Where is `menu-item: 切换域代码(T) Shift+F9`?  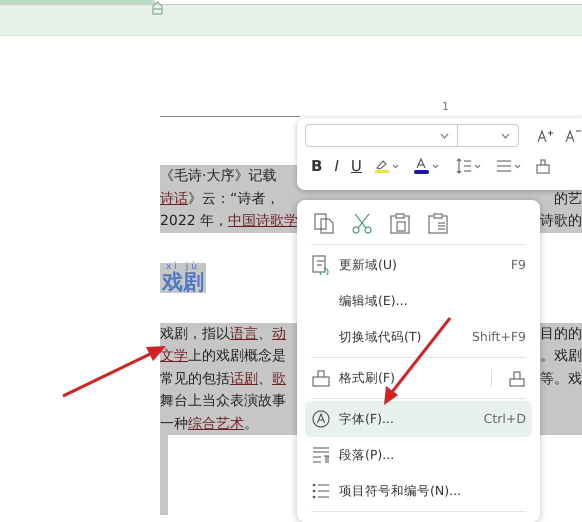
menu-item: 切换域代码(T) Shift+F9 is located at coordinates (418, 337).